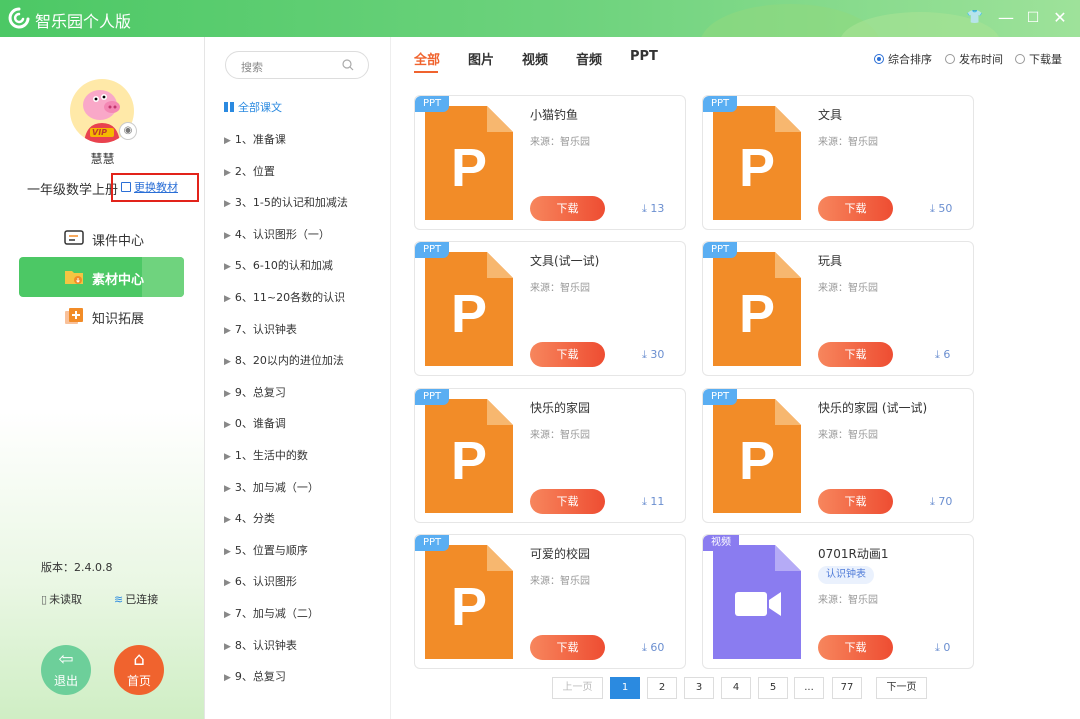 Image resolution: width=1080 pixels, height=719 pixels. Describe the element at coordinates (1033, 18) in the screenshot. I see `maximize-icon: ☐` at that location.